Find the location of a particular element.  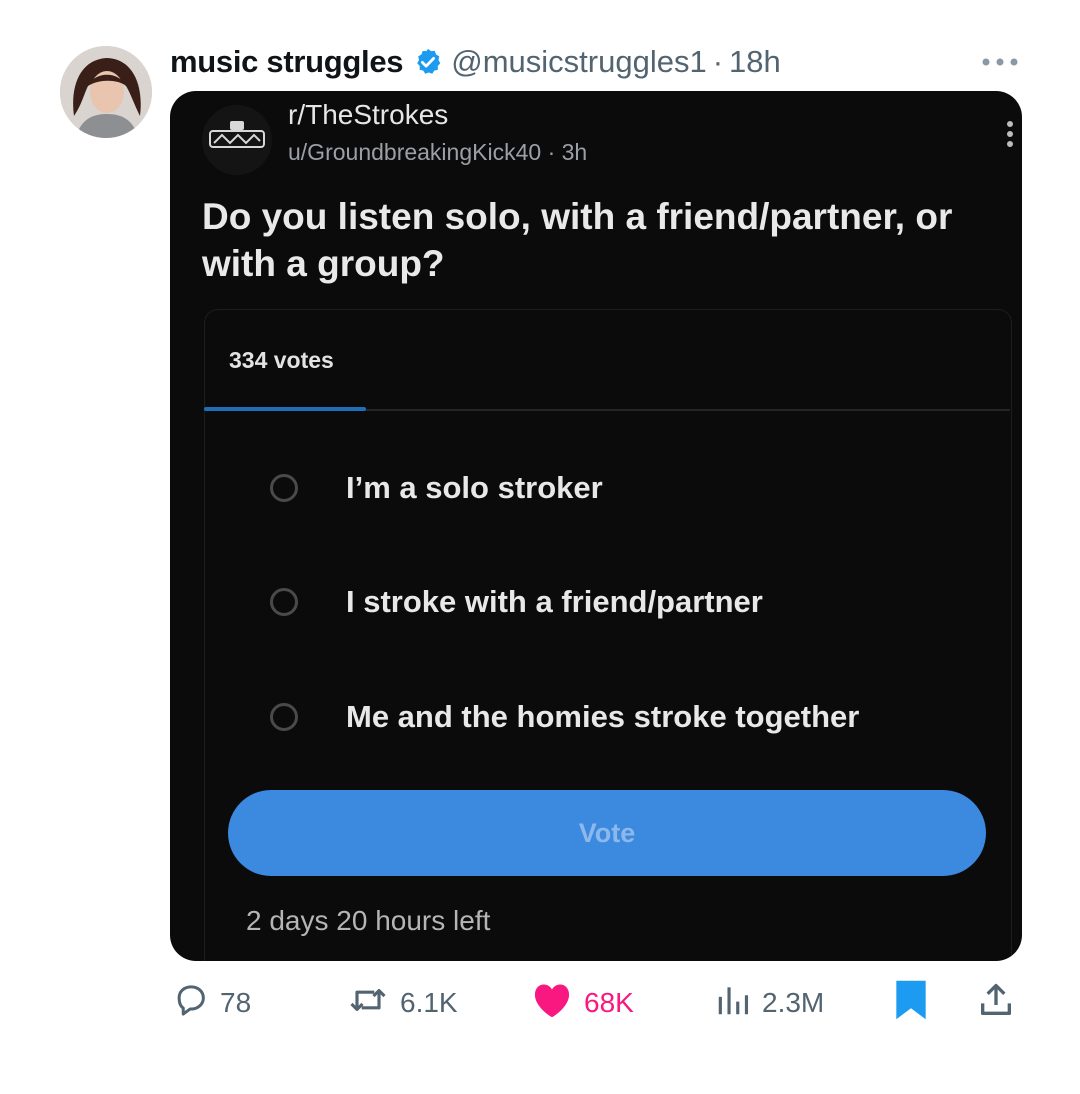

bookmark-icon is located at coordinates (911, 1003).